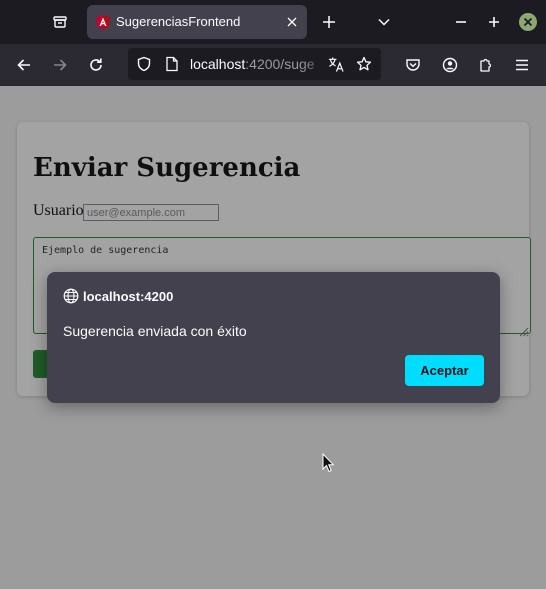 The height and width of the screenshot is (589, 546). What do you see at coordinates (60, 65) in the screenshot?
I see `forward-icon` at bounding box center [60, 65].